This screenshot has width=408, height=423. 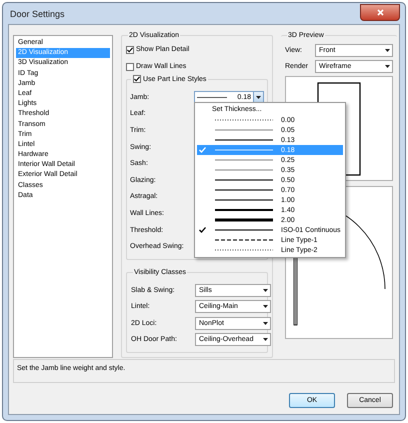 I want to click on close-icon, so click(x=380, y=12).